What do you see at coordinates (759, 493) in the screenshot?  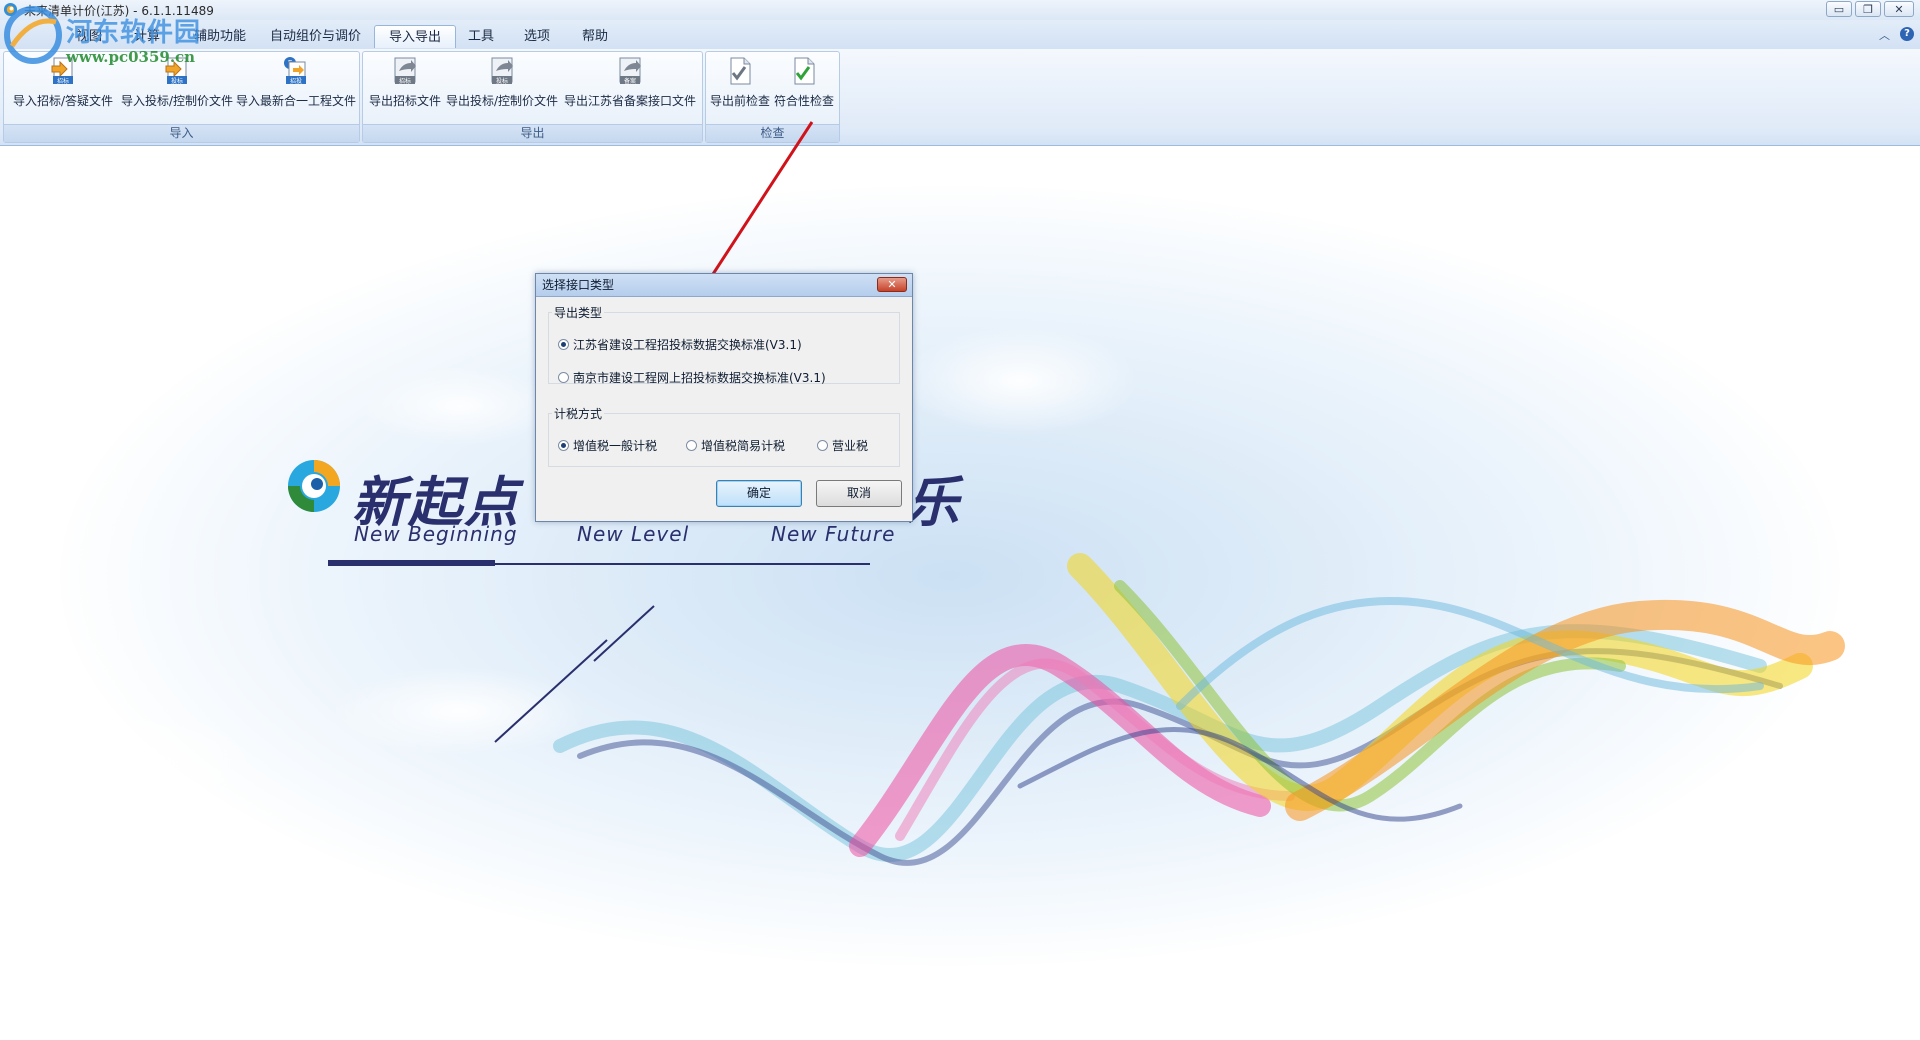 I see `ok-button: 确定` at bounding box center [759, 493].